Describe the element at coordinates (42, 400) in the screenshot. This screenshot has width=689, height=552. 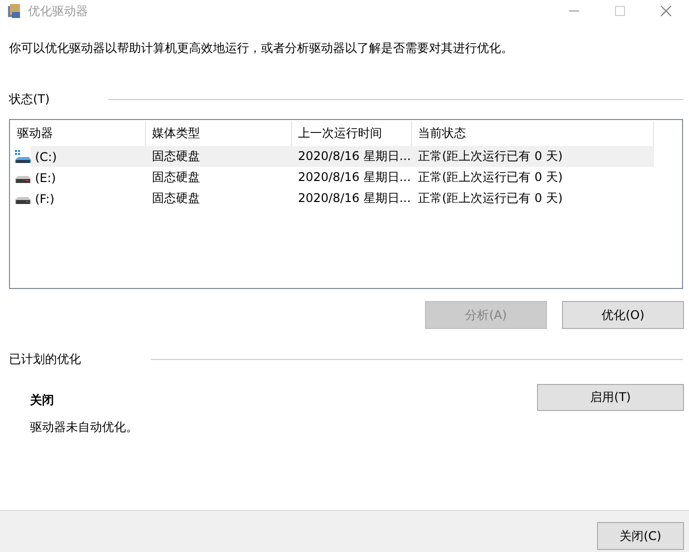
I see `schedule-state: 关闭` at that location.